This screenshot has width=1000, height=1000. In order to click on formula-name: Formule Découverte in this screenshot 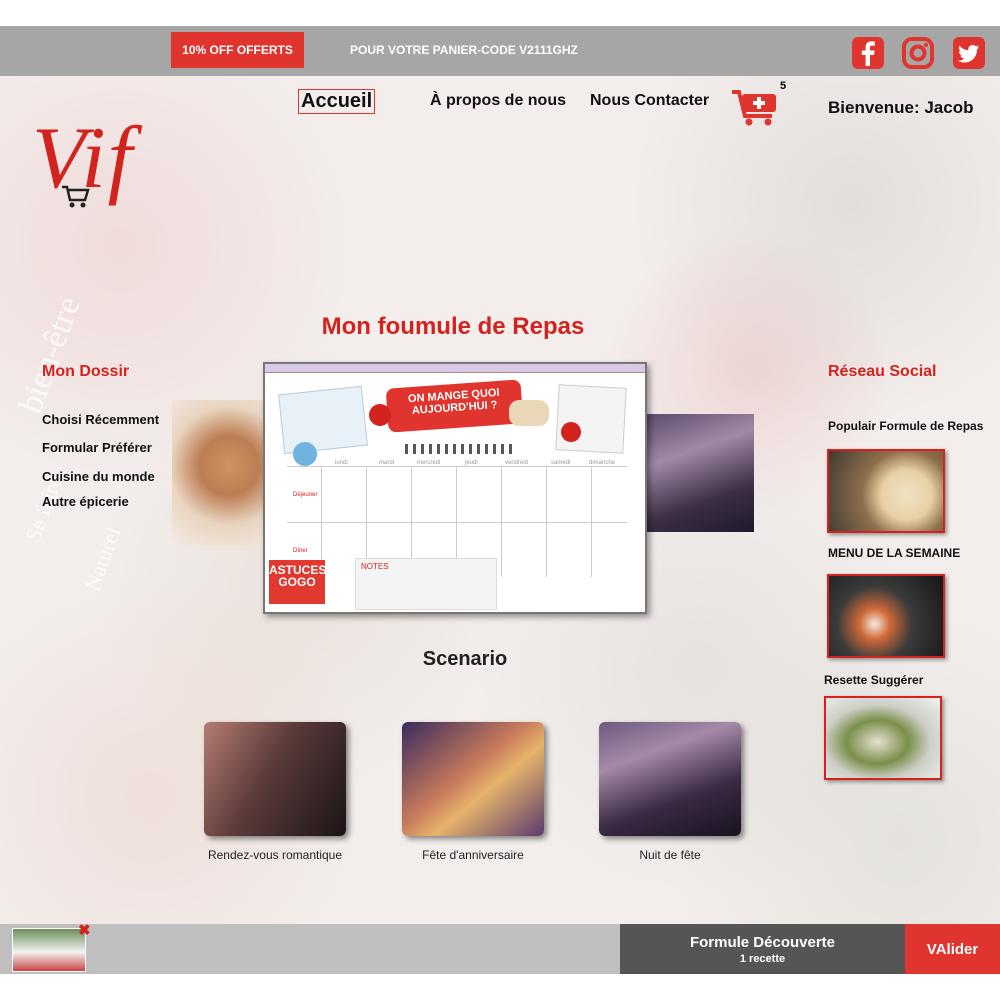, I will do `click(762, 942)`.